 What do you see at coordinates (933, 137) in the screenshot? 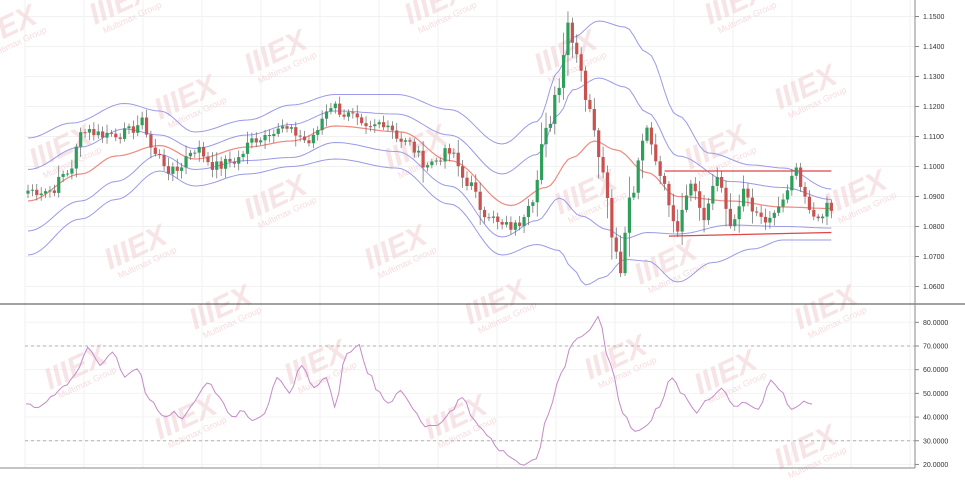
I see `price-tick-label: 1.1100` at bounding box center [933, 137].